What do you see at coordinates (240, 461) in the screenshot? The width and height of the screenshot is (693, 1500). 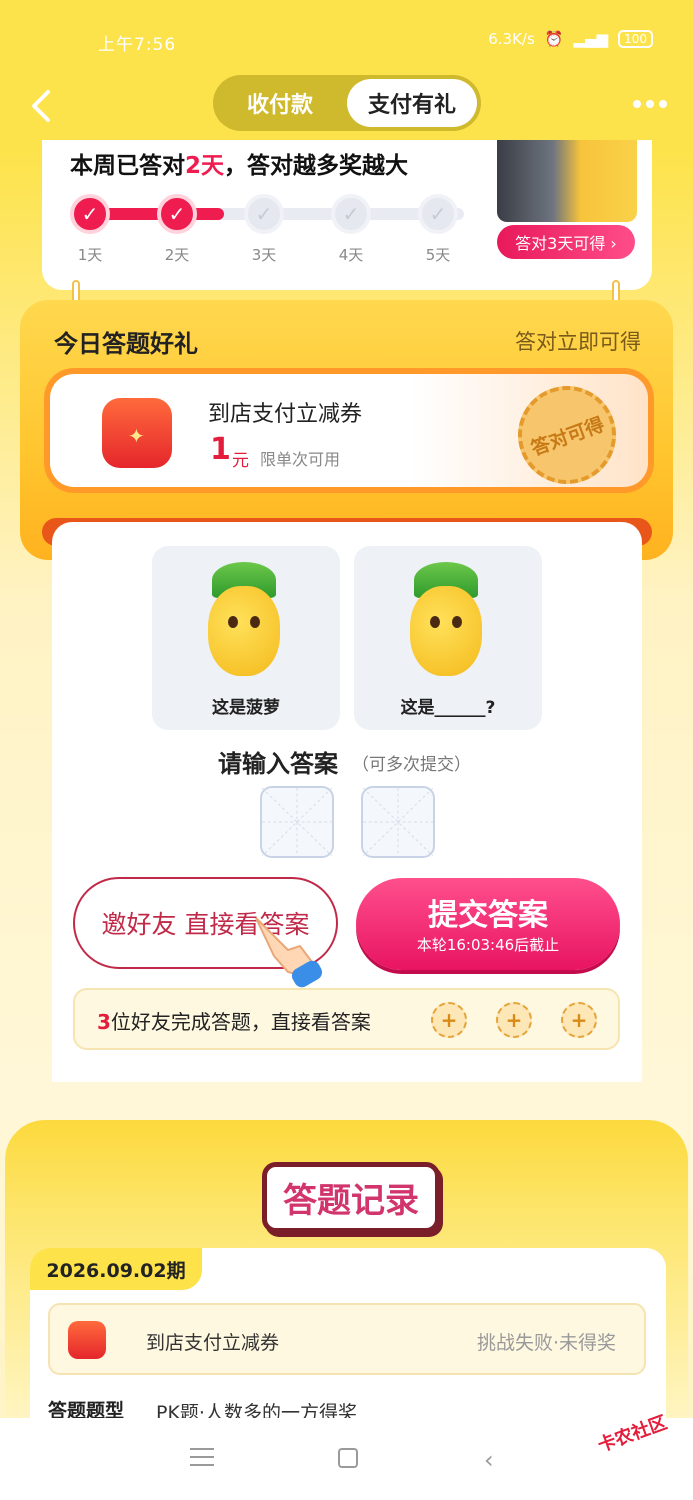 I see `coupon-unit: 元` at bounding box center [240, 461].